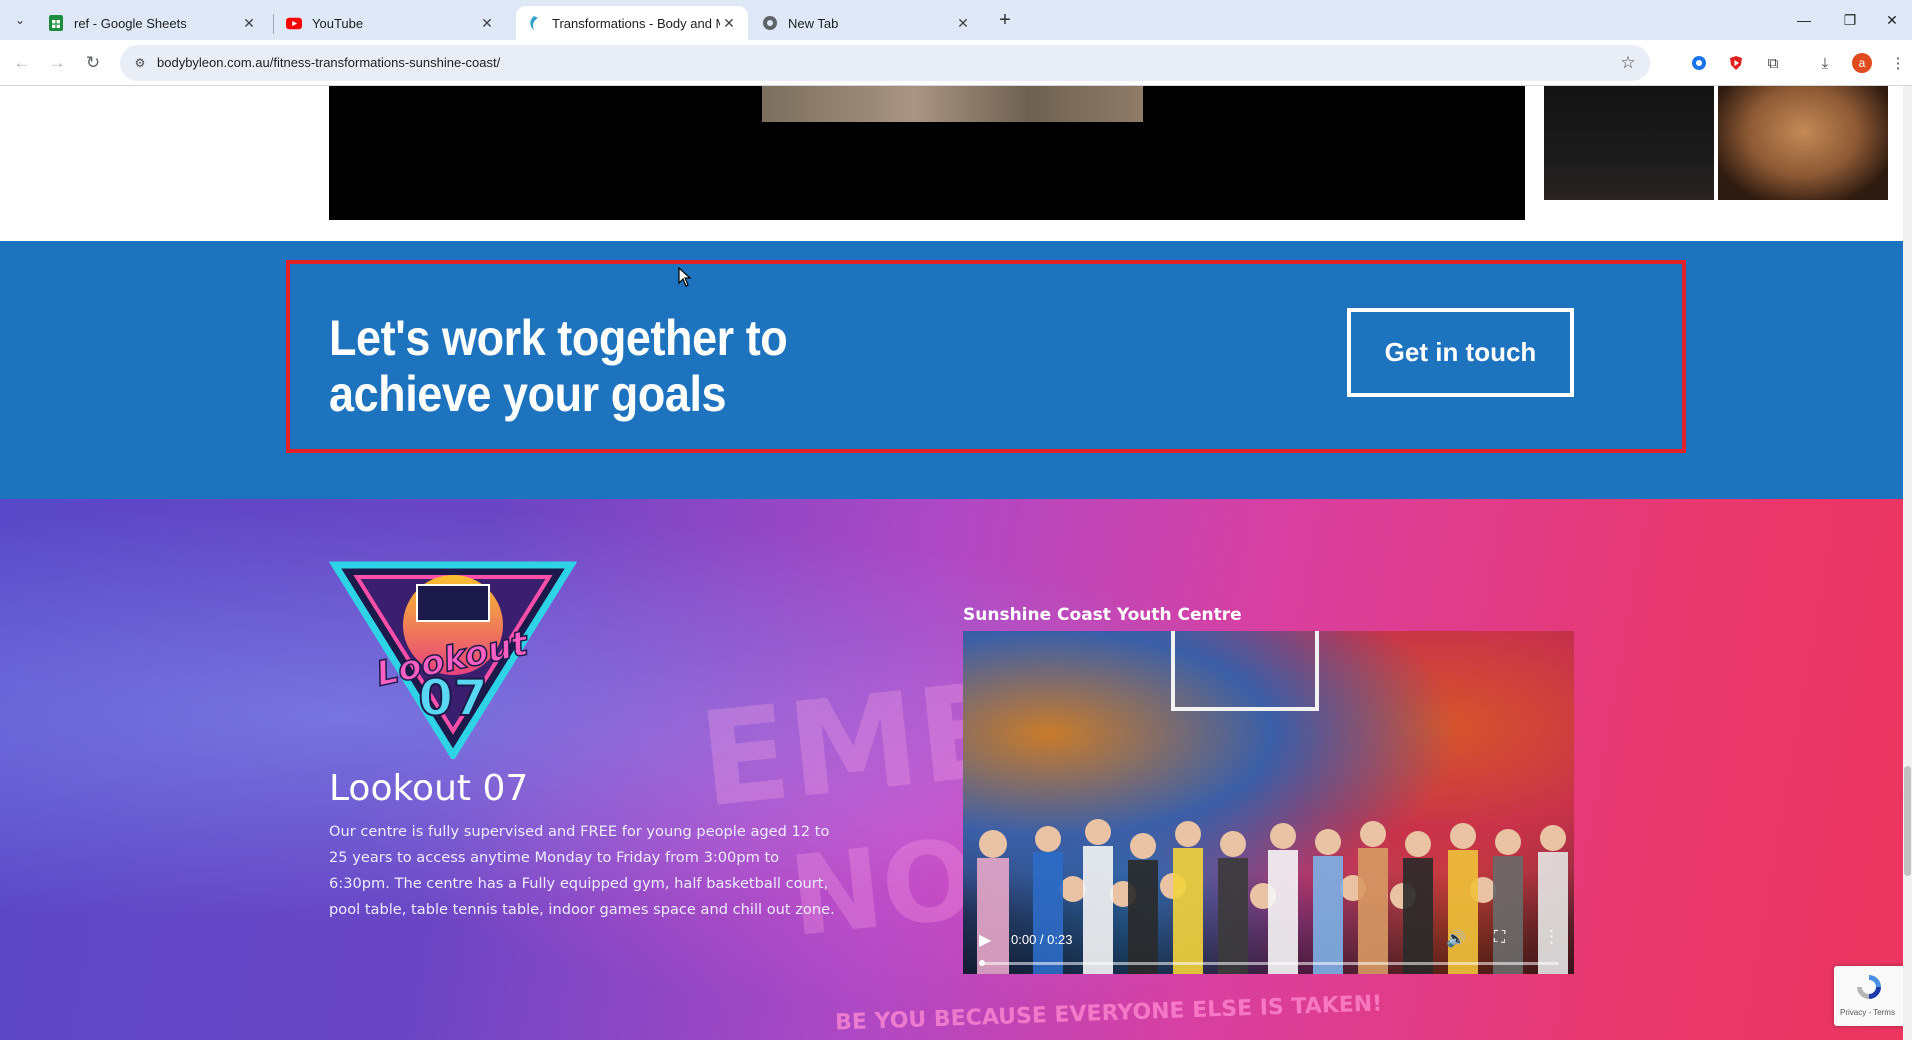  What do you see at coordinates (429, 788) in the screenshot?
I see `lookout-07-title: Lookout 07` at bounding box center [429, 788].